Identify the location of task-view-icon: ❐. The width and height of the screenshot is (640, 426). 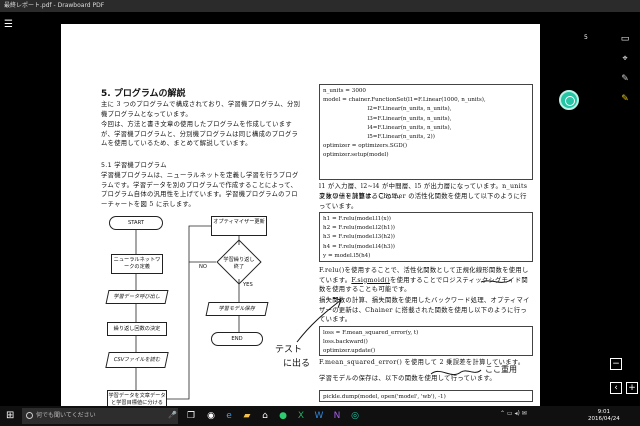
(191, 416).